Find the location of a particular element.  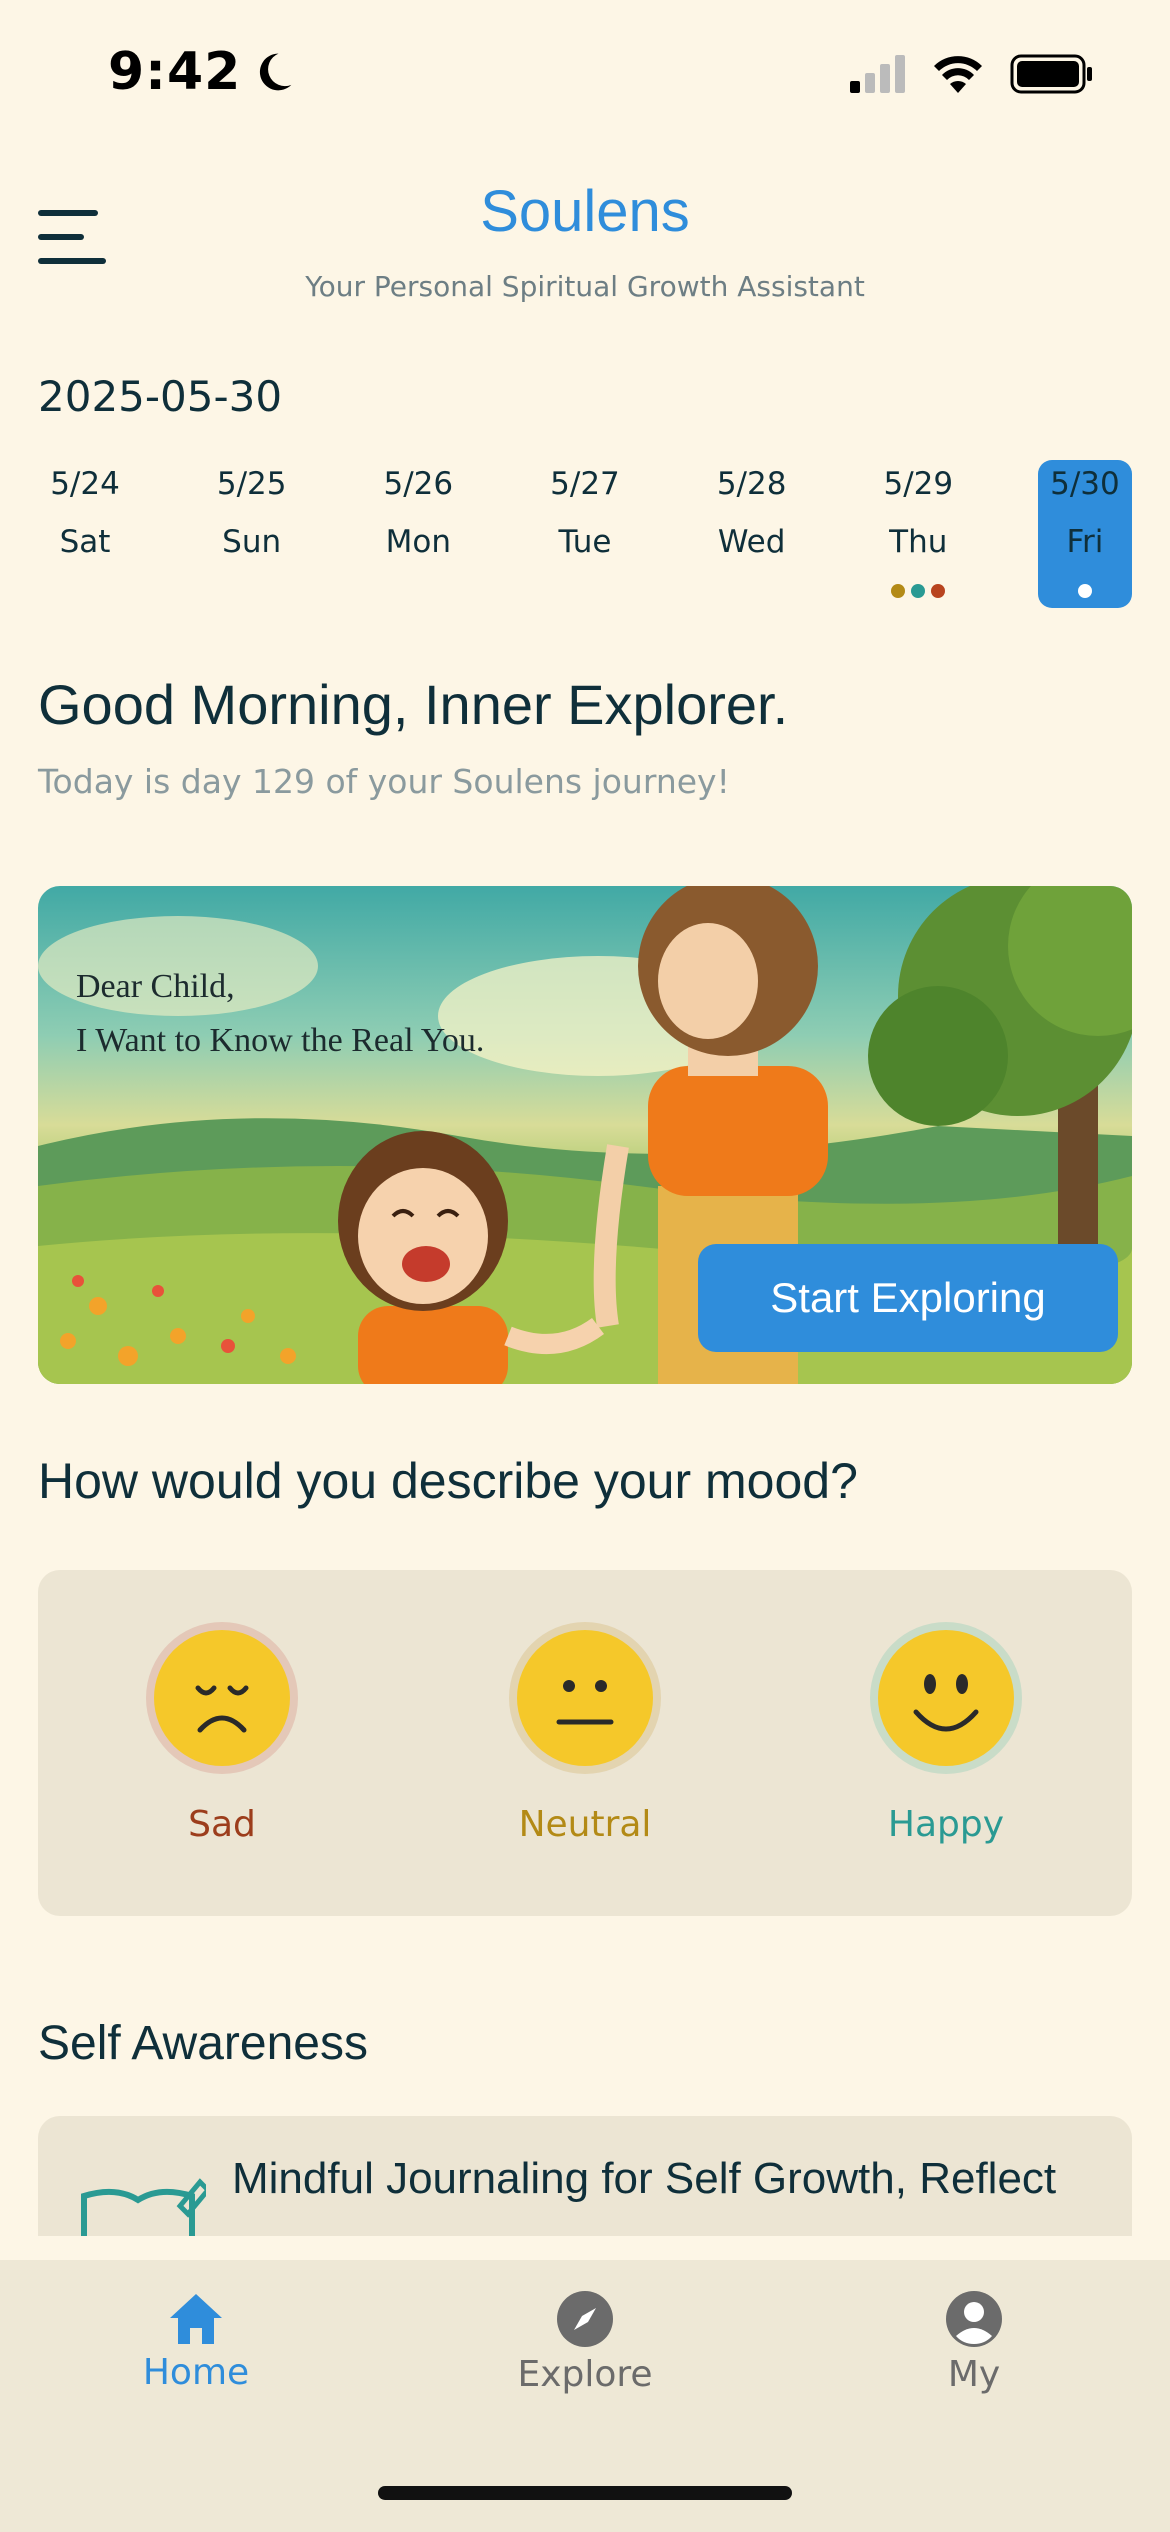

day-5-24: 5/24 Sat is located at coordinates (85, 534).